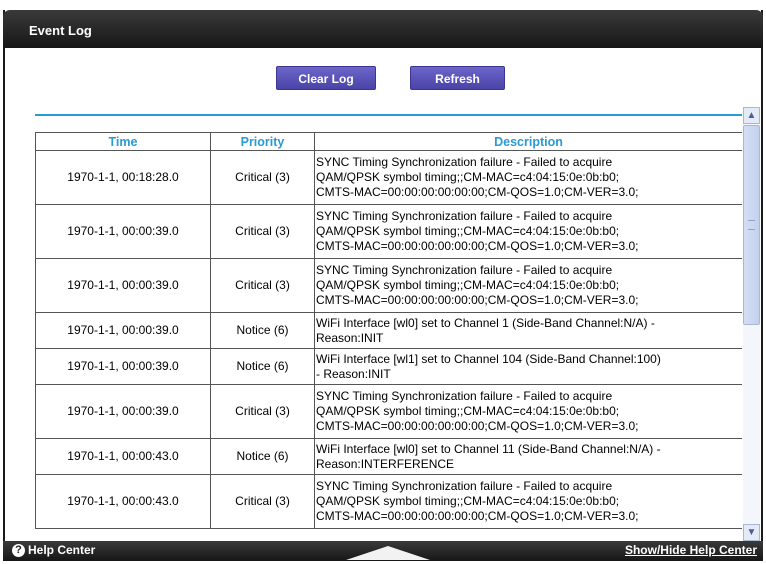 The width and height of the screenshot is (766, 564). I want to click on column-header-time: Time, so click(123, 141).